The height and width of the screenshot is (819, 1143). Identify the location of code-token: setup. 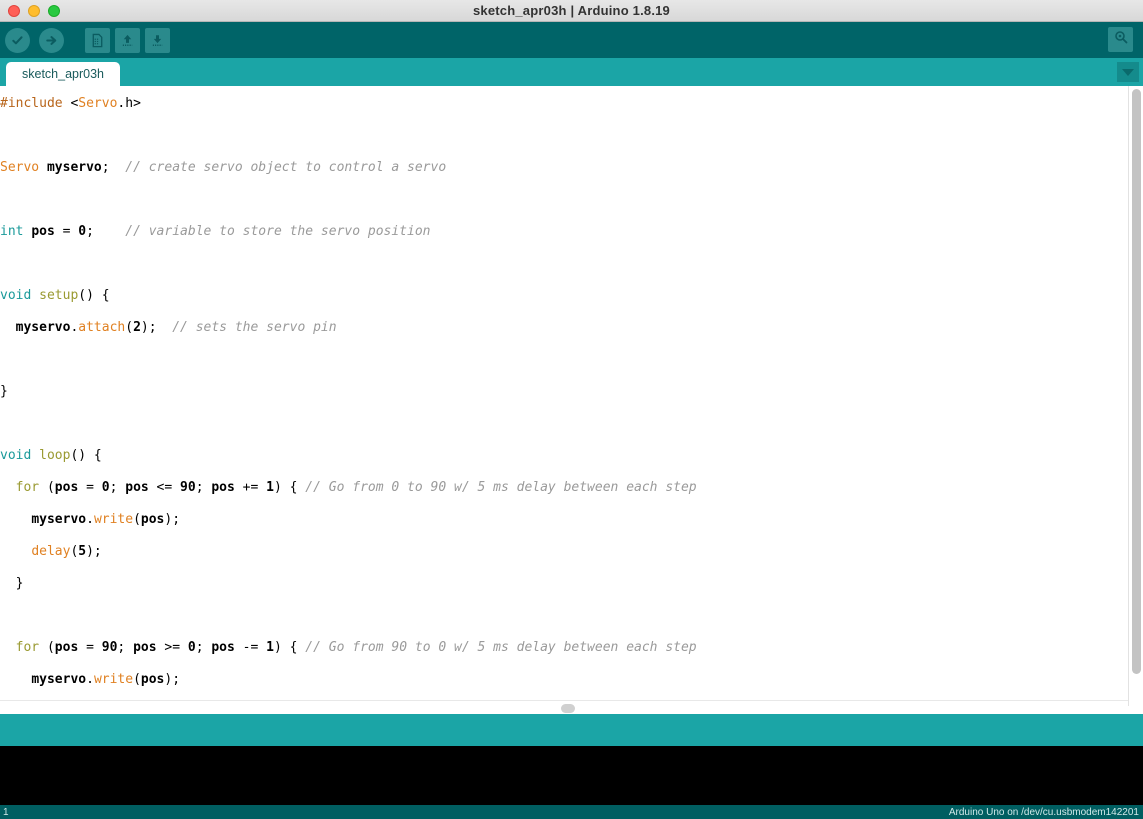
(59, 295).